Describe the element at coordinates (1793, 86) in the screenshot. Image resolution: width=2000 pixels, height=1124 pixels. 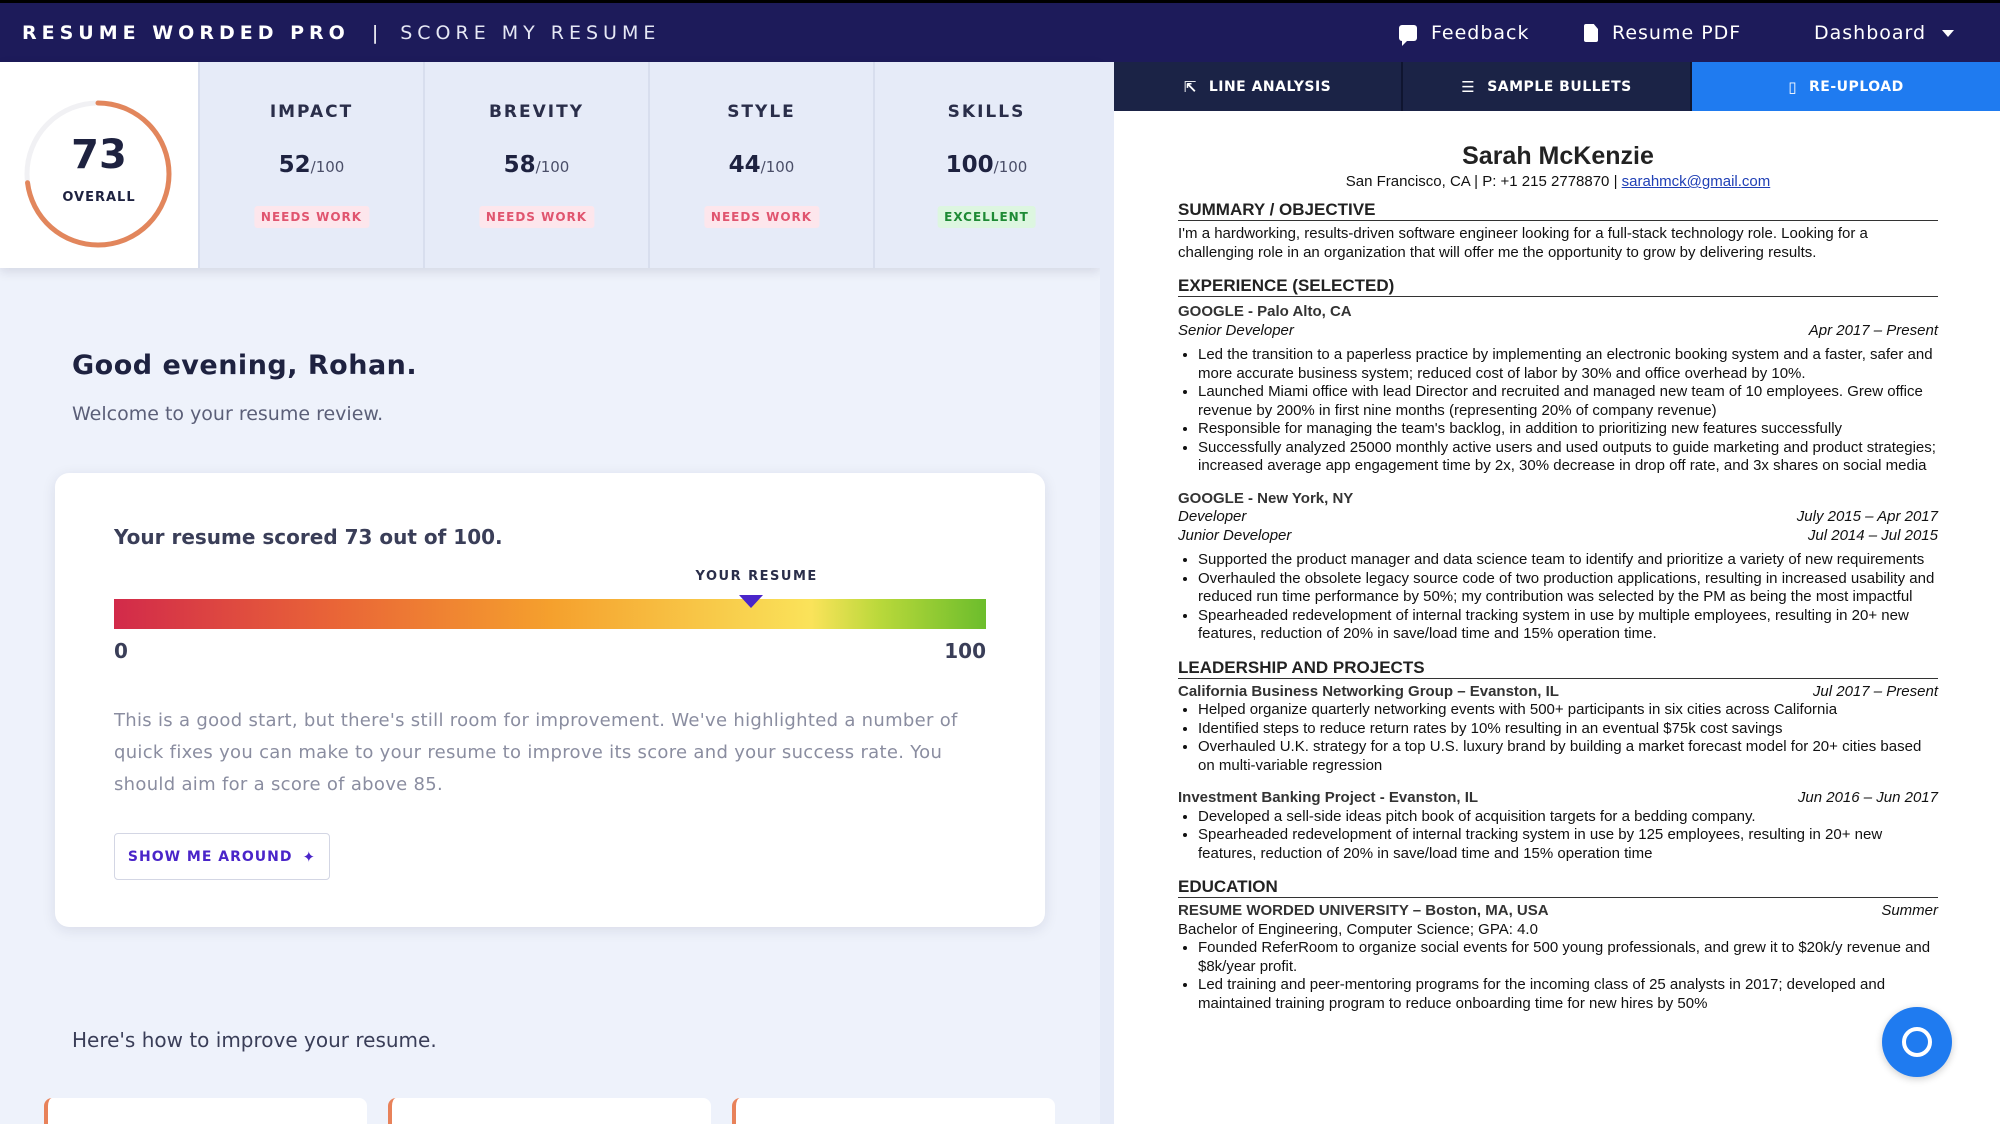
I see `file-icon: ▯` at that location.